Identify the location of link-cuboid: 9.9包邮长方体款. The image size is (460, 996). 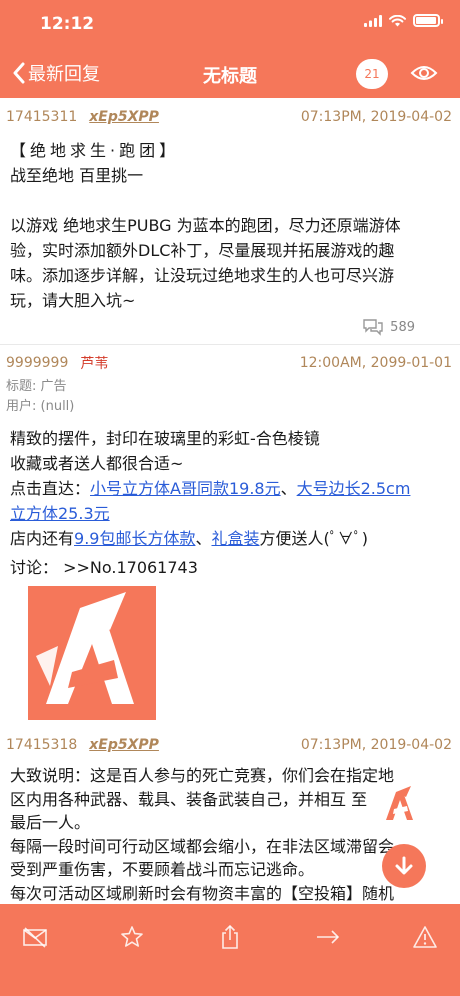
(134, 538).